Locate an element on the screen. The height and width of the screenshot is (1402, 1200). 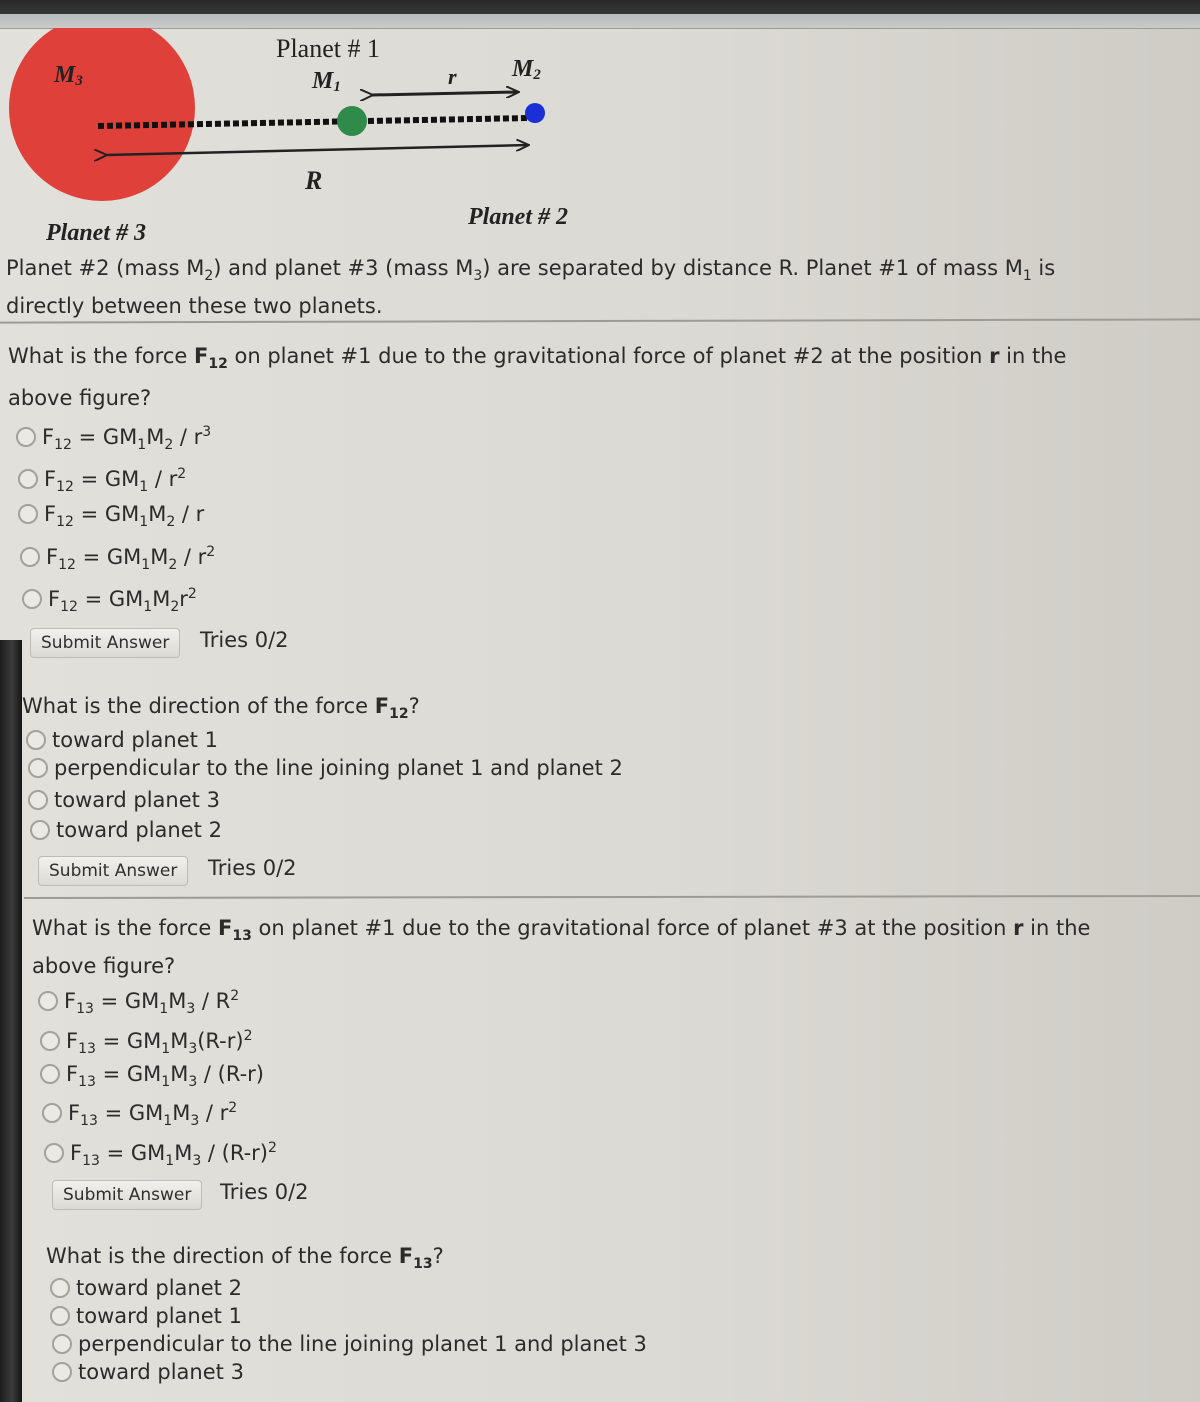
intro-line-2: directly between these two planets. is located at coordinates (194, 306).